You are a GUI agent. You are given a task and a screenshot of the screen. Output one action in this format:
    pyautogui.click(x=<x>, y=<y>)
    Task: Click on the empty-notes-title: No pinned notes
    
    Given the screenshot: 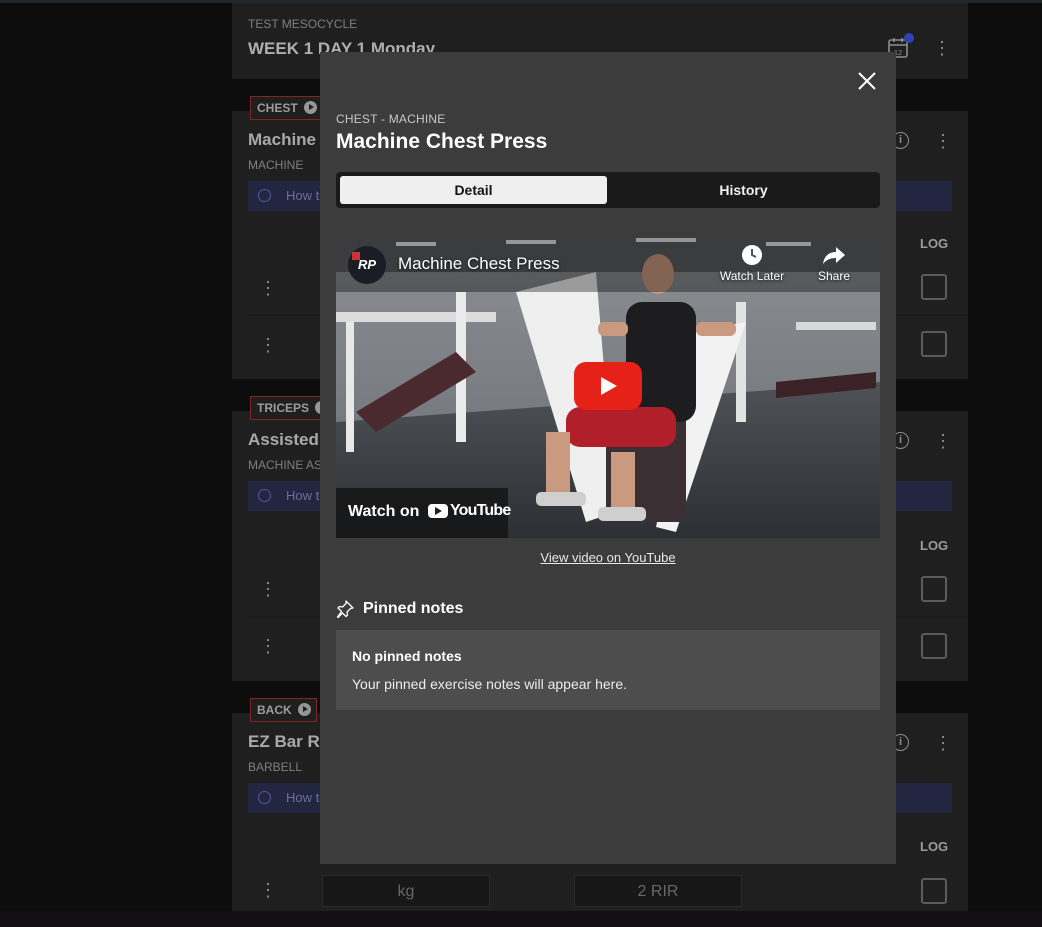 What is the action you would take?
    pyautogui.click(x=407, y=656)
    